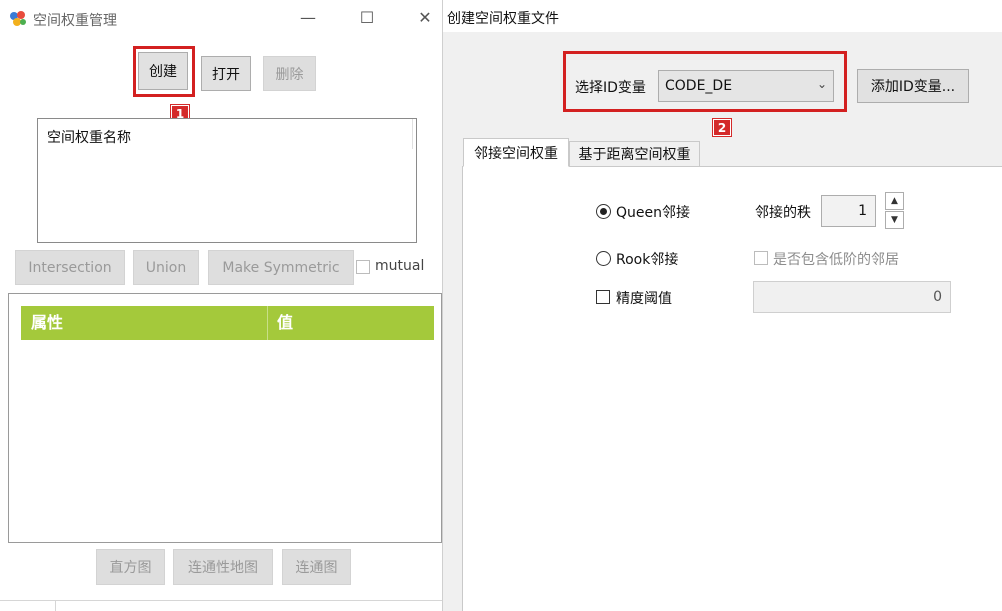 The width and height of the screenshot is (1002, 611). What do you see at coordinates (647, 260) in the screenshot?
I see `rook-label: Rook邻接` at bounding box center [647, 260].